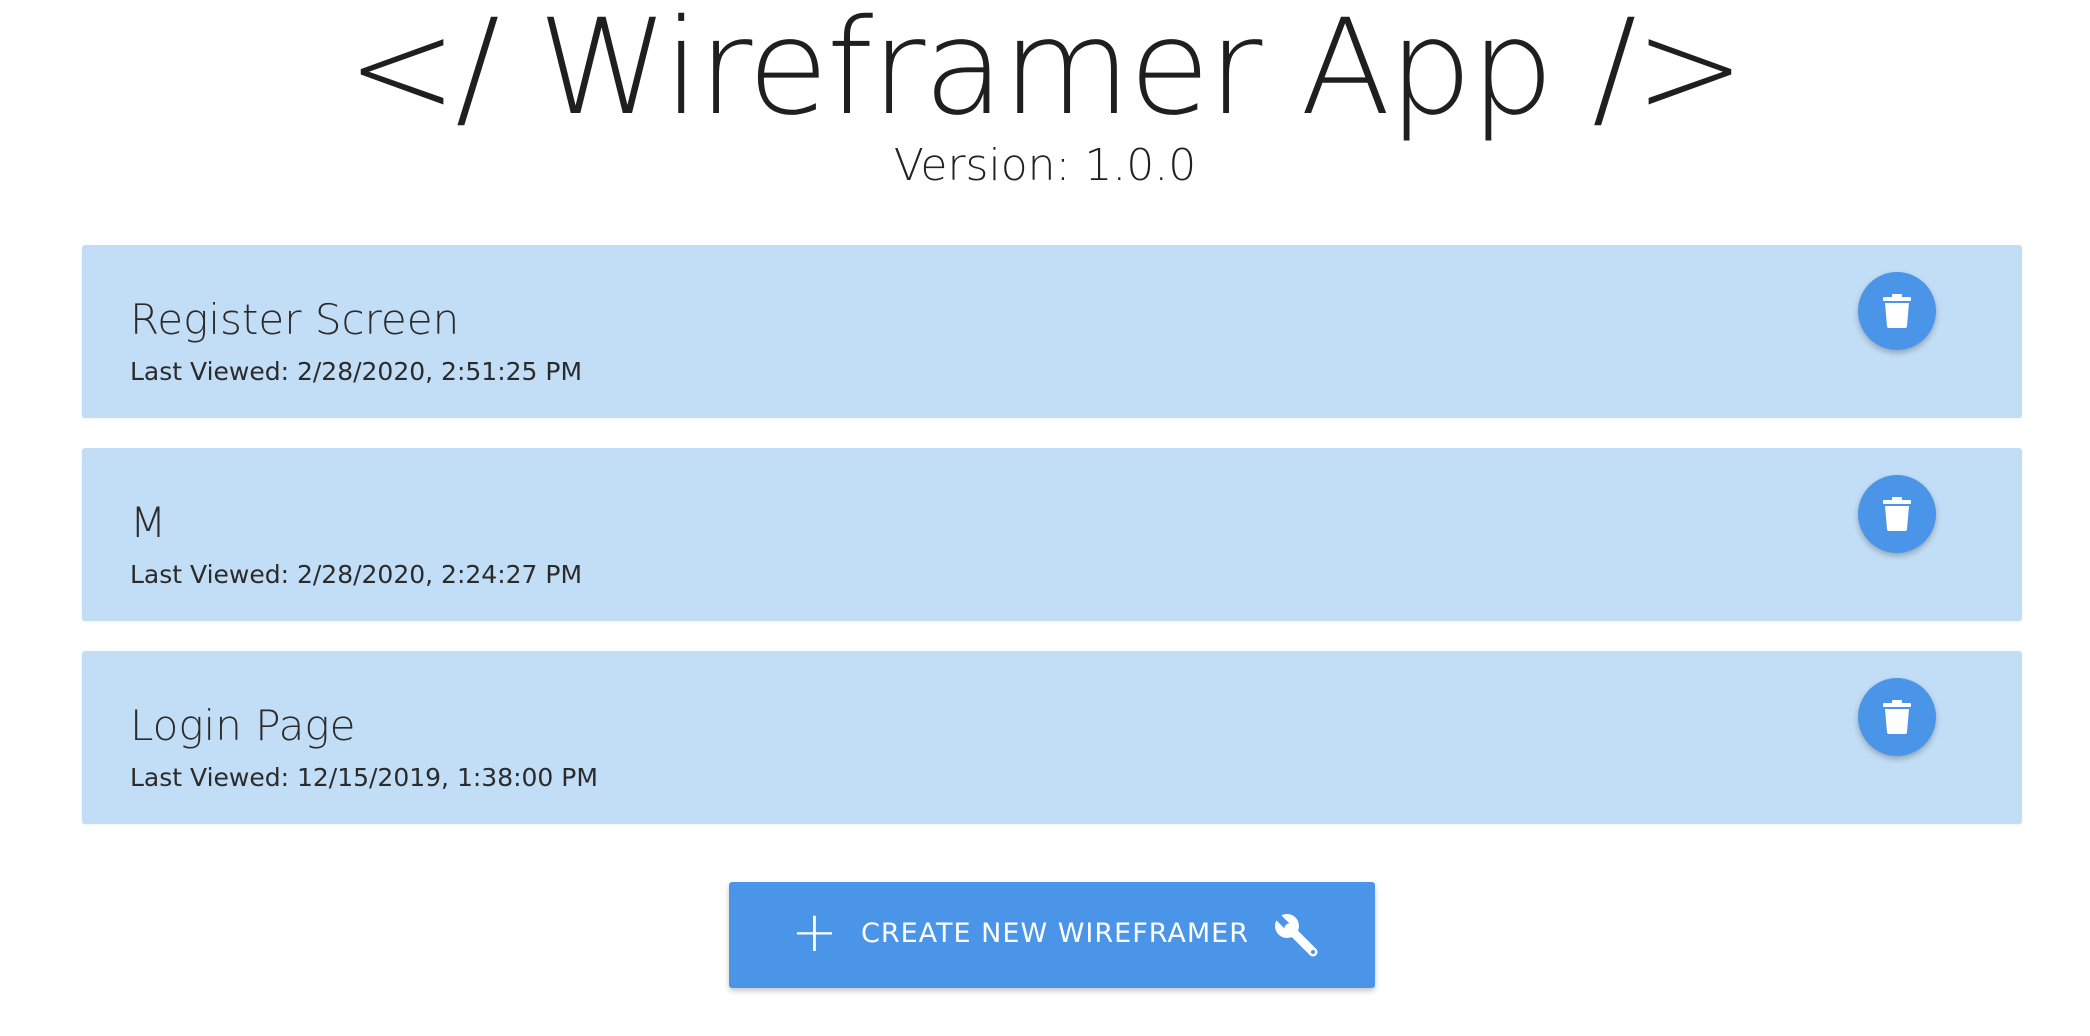 This screenshot has height=1036, width=2090. I want to click on wireframer-name: Login Page, so click(242, 725).